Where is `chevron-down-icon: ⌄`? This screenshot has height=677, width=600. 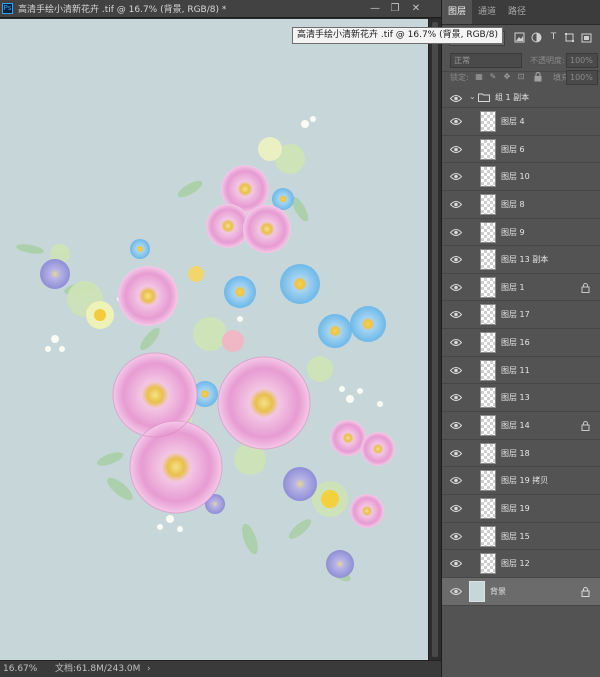 chevron-down-icon: ⌄ is located at coordinates (472, 96).